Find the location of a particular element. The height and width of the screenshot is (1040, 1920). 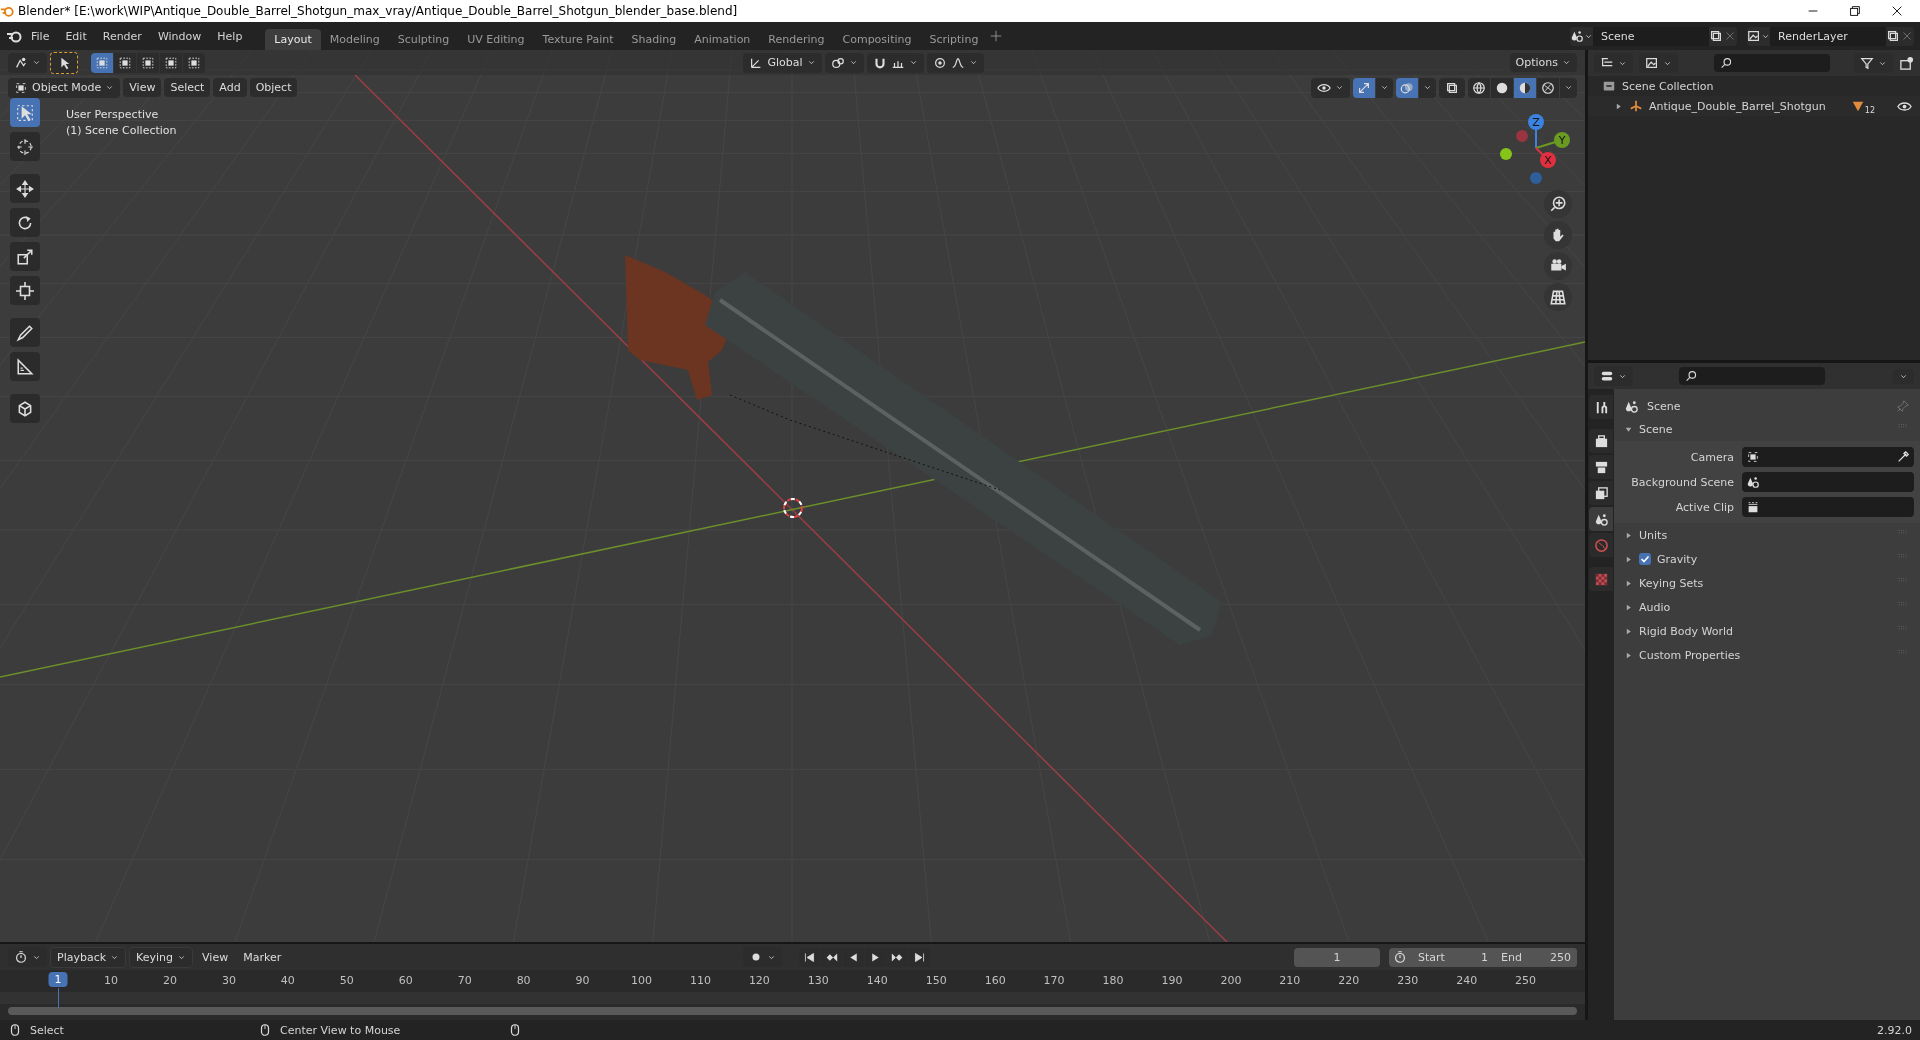

gizmo-toggle is located at coordinates (1364, 87).